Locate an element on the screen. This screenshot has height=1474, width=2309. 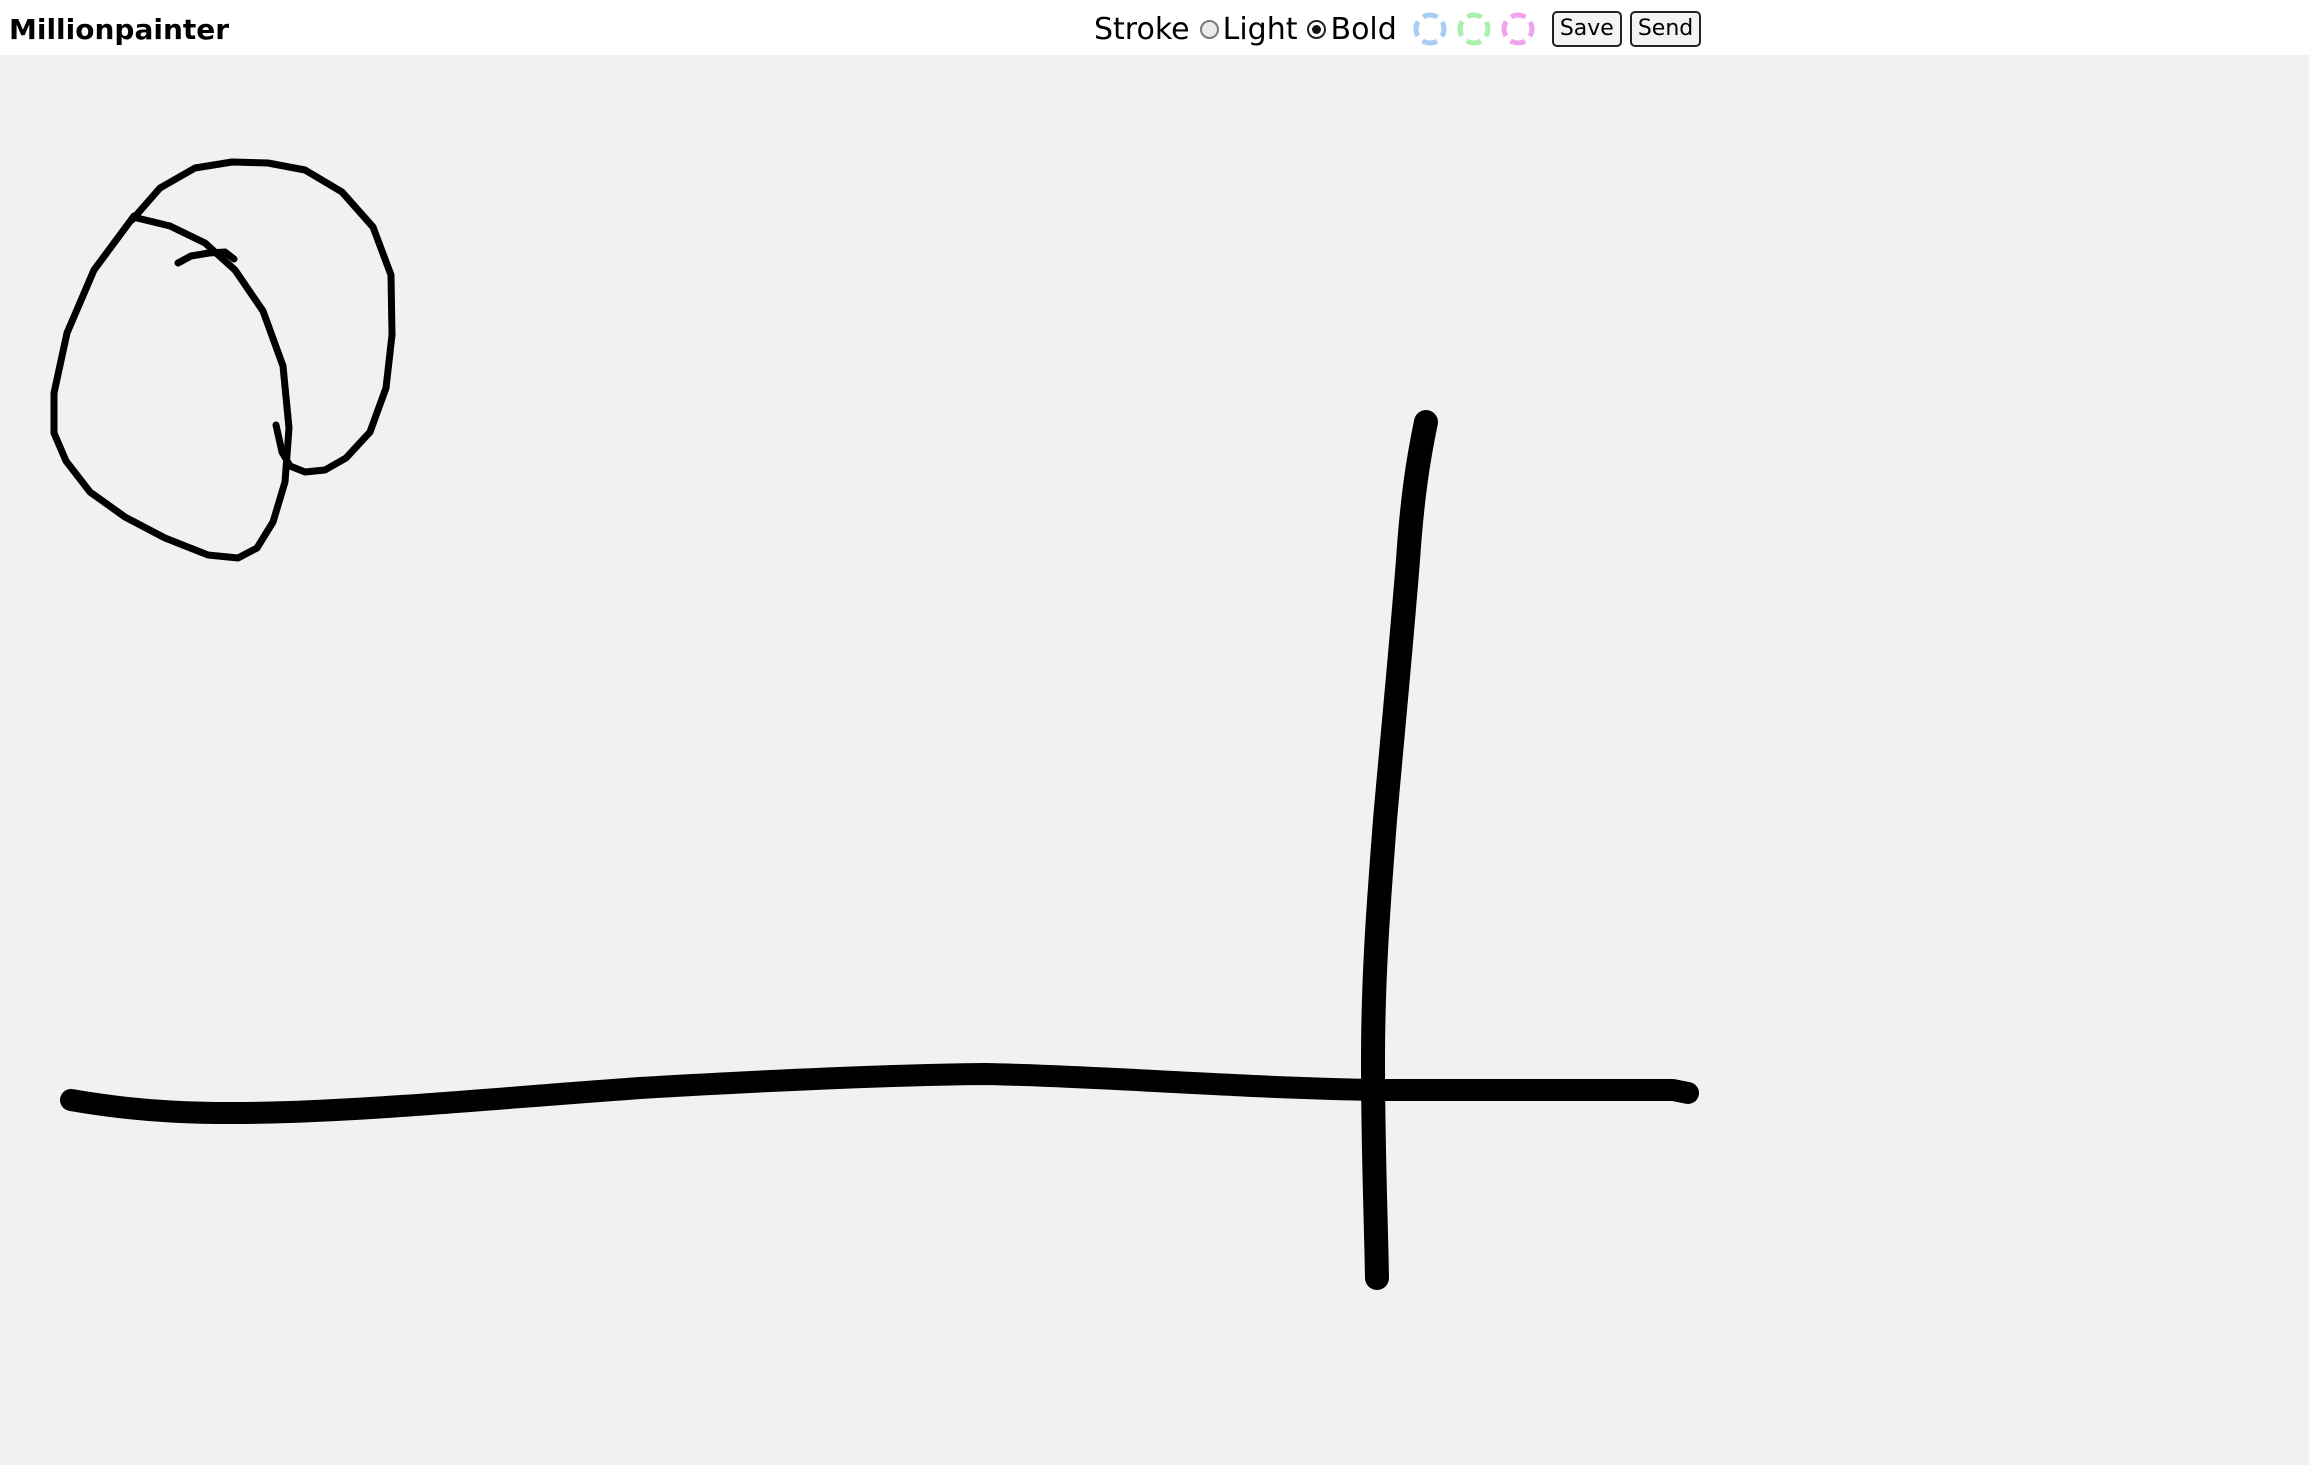
bold-stroke-horizontal is located at coordinates (879, 1094).